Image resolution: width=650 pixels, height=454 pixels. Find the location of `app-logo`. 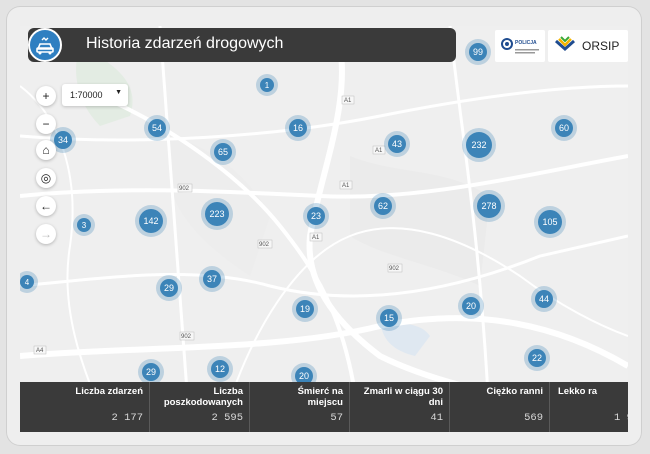

app-logo is located at coordinates (45, 45).